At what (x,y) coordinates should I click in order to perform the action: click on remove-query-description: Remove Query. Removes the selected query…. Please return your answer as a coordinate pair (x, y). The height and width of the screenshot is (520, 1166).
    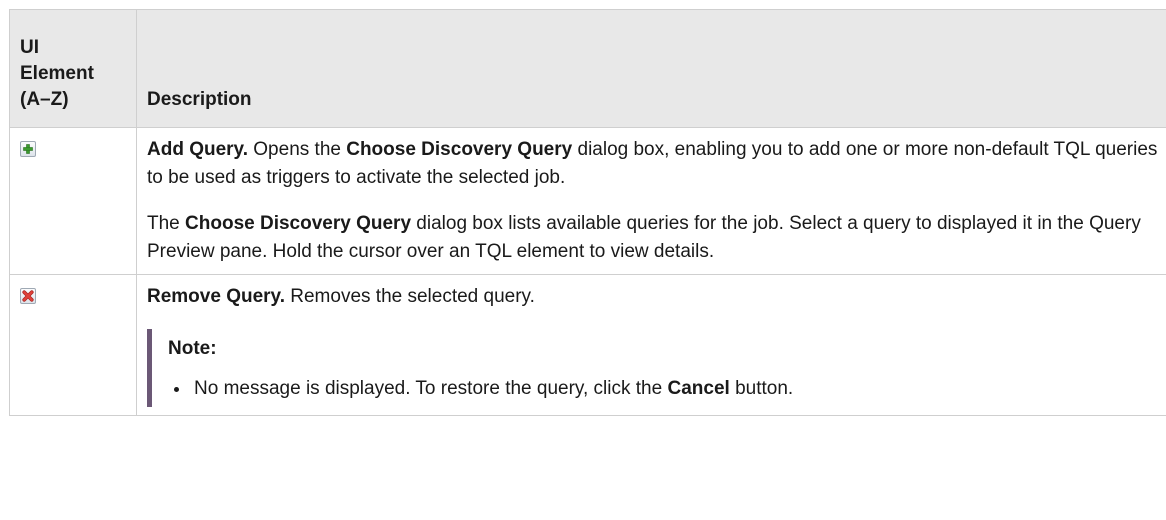
    Looking at the image, I should click on (656, 297).